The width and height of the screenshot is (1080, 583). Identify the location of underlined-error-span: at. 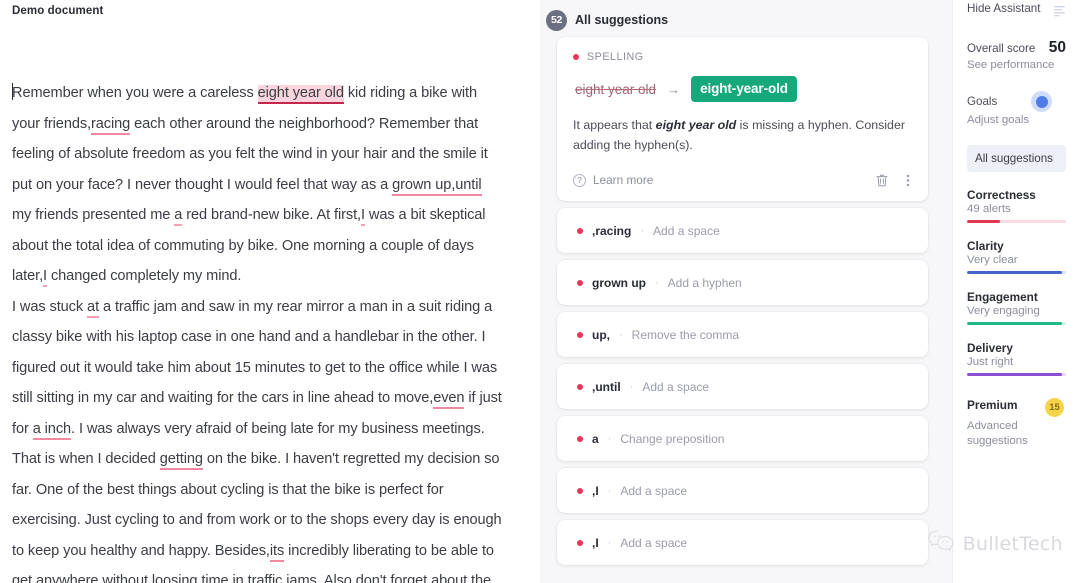
(93, 308).